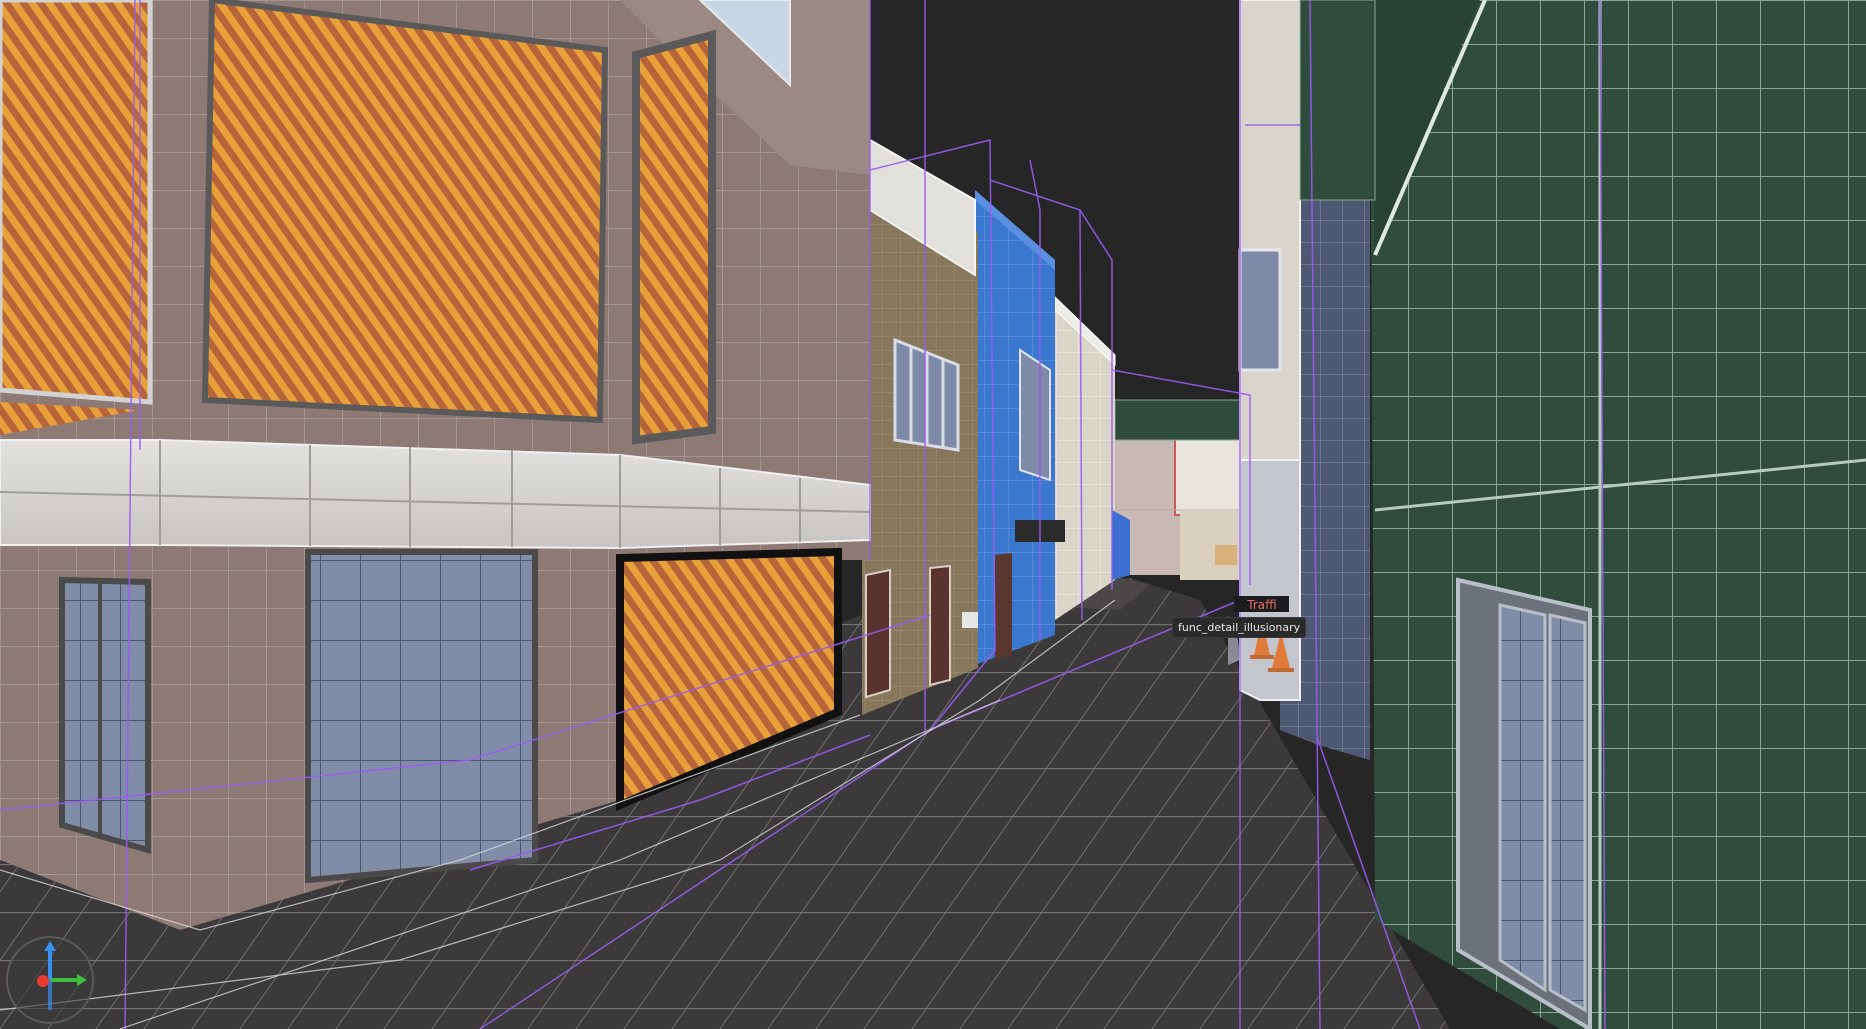 This screenshot has height=1029, width=1866. What do you see at coordinates (105, 715) in the screenshot?
I see `store-door-left` at bounding box center [105, 715].